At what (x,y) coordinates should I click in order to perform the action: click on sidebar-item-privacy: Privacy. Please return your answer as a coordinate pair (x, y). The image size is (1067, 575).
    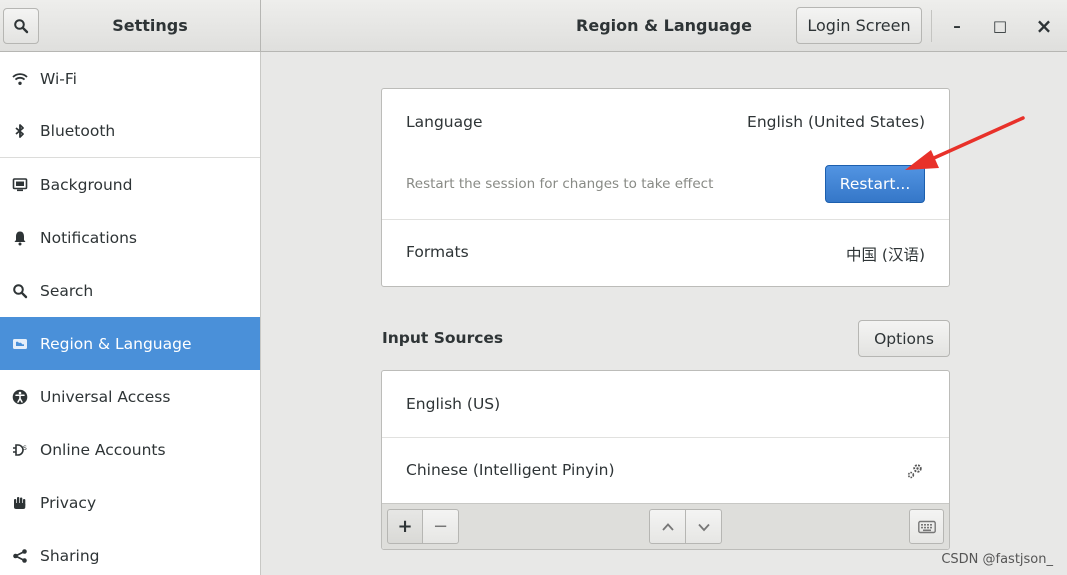
    Looking at the image, I should click on (130, 502).